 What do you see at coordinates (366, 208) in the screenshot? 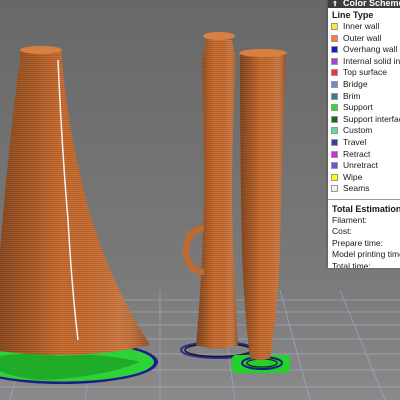
I see `total-estimation-title: Total Estimation` at bounding box center [366, 208].